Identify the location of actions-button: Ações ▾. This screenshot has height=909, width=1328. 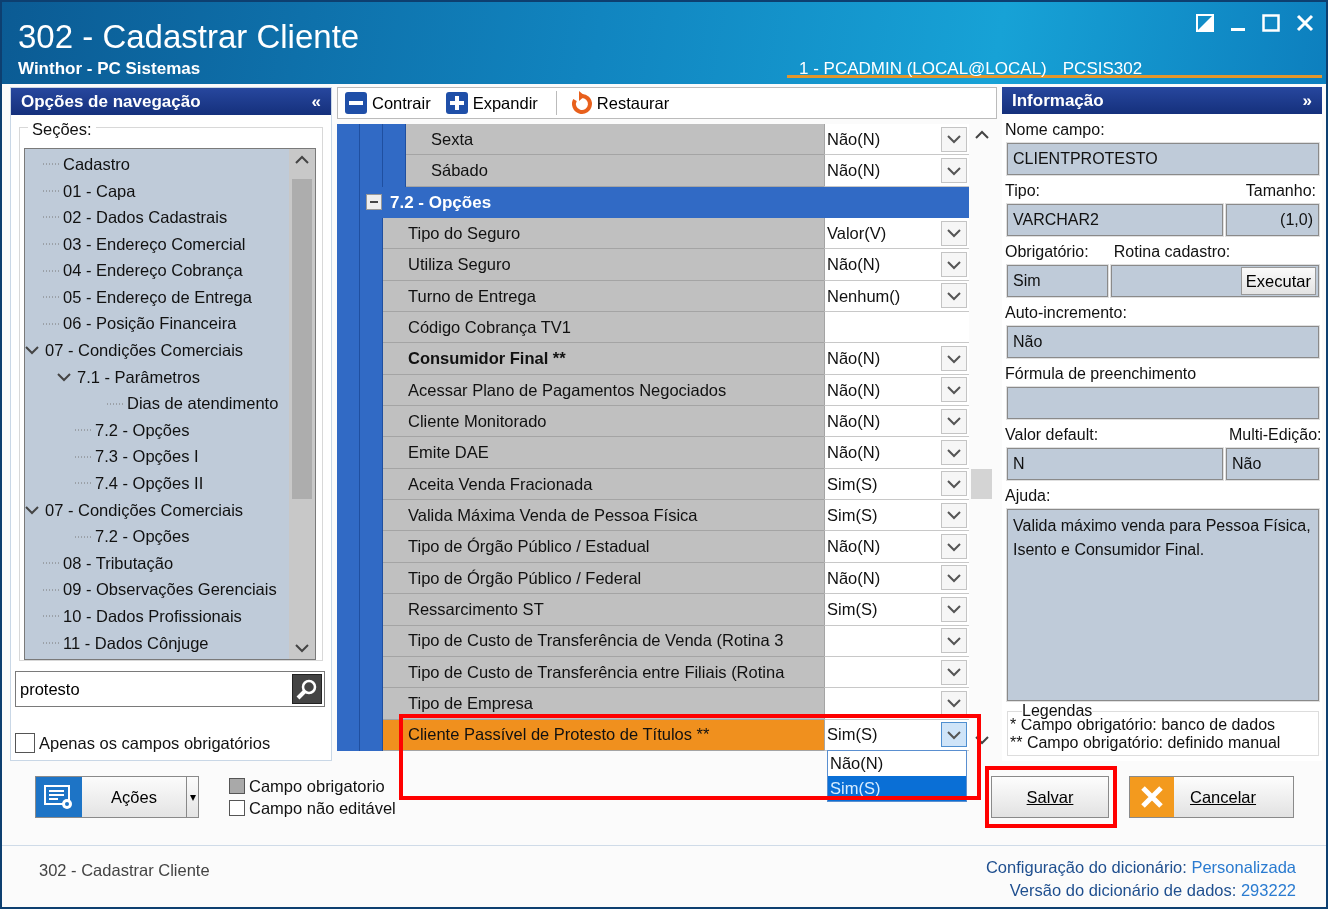
(117, 797).